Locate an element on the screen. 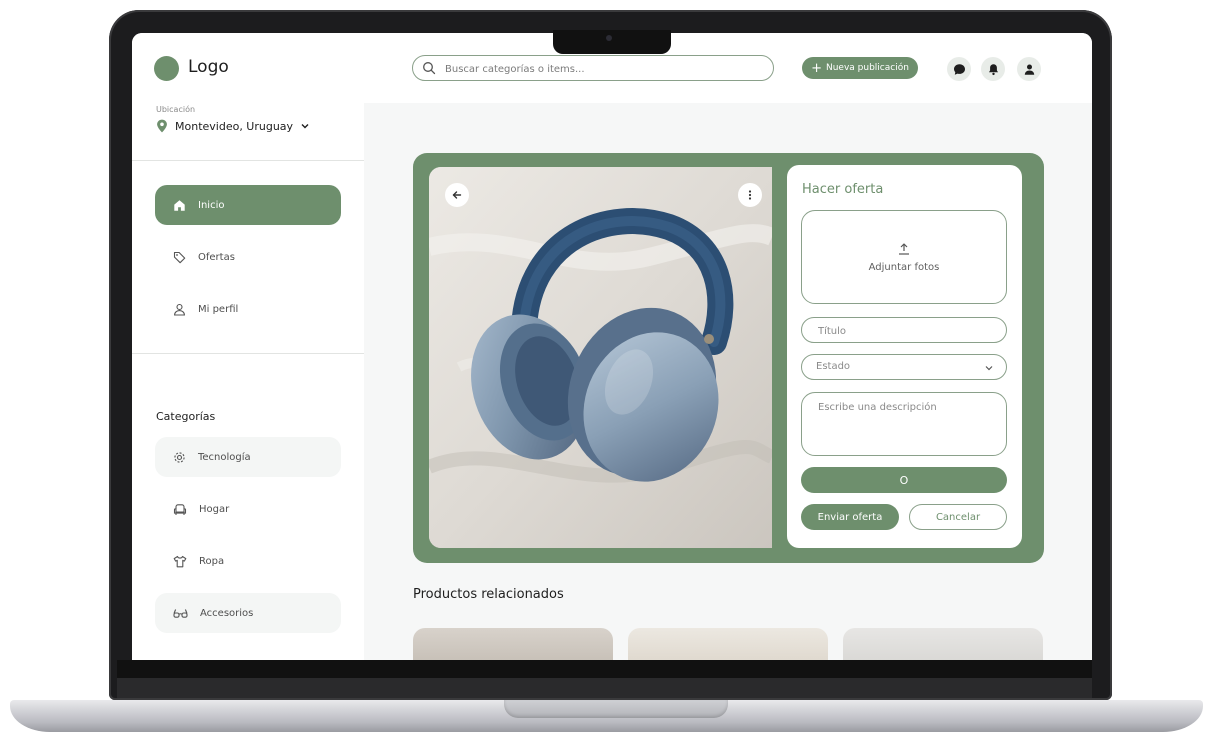 The image size is (1213, 736). upload-icon is located at coordinates (904, 248).